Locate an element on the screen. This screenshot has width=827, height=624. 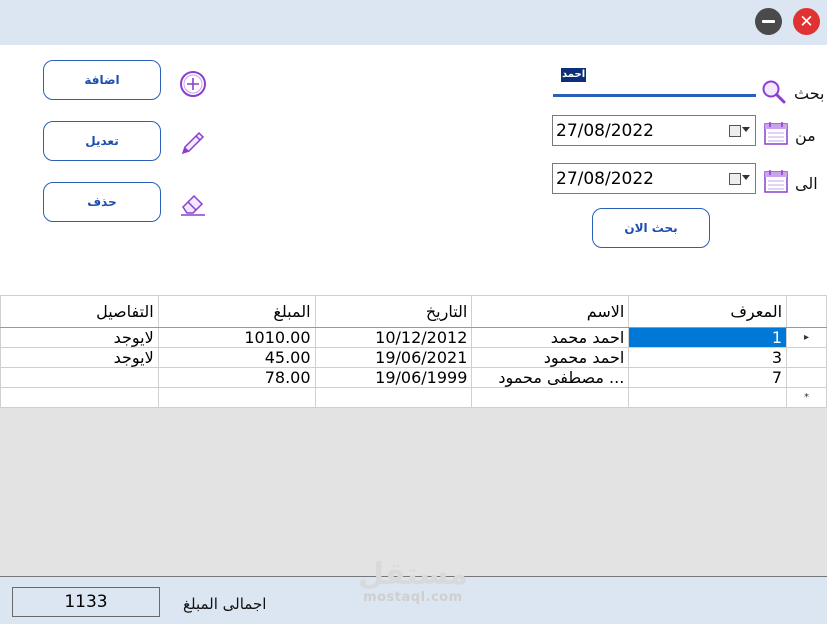
current-row-marker: ▸ is located at coordinates (806, 337).